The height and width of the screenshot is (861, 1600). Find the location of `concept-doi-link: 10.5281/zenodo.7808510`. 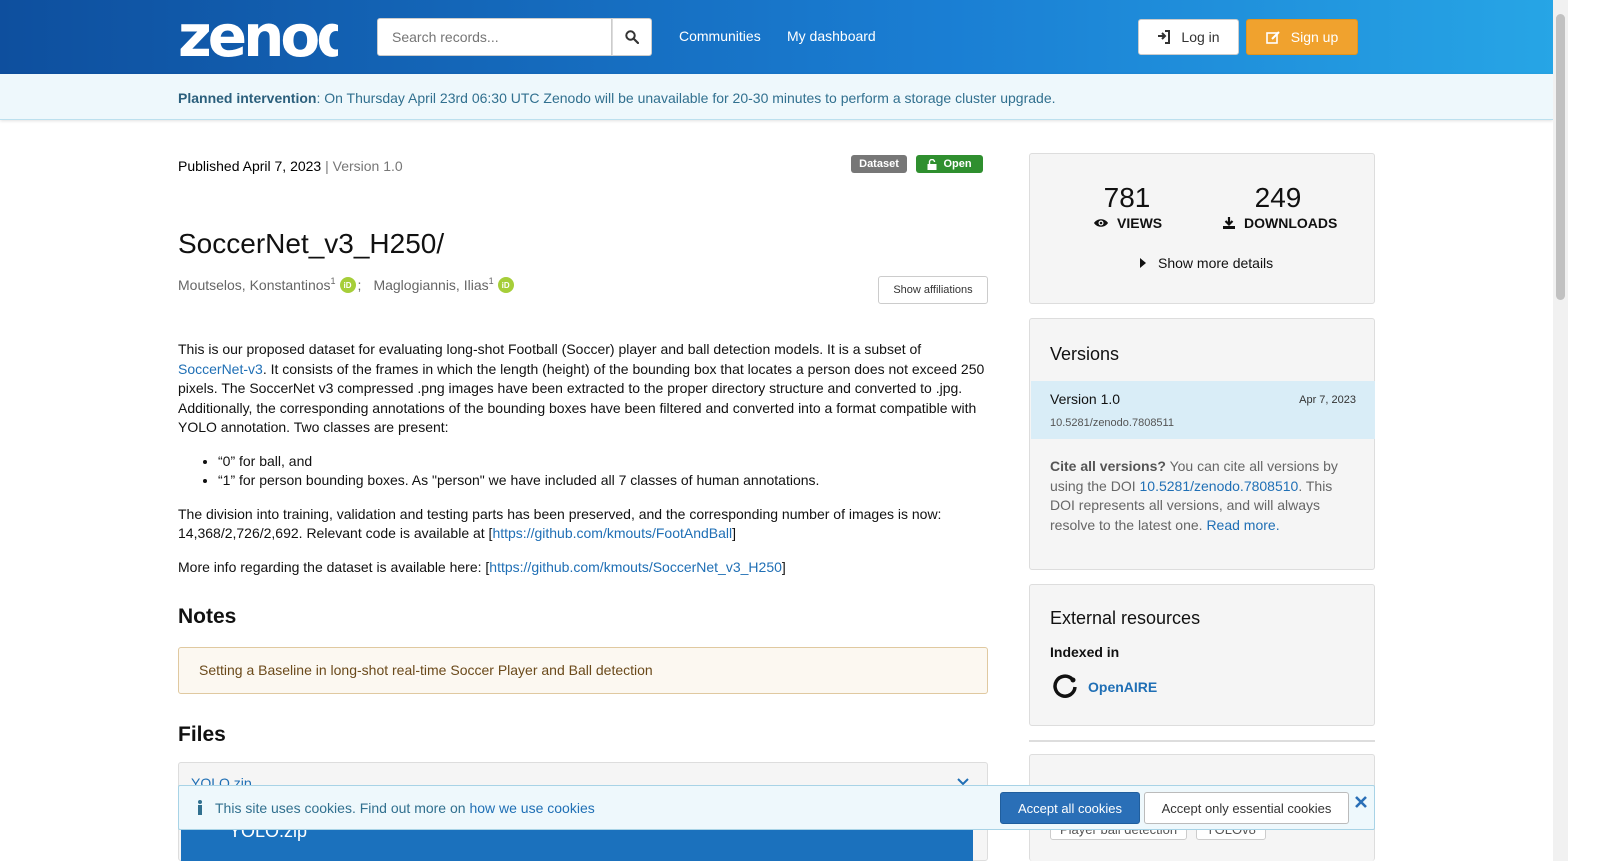

concept-doi-link: 10.5281/zenodo.7808510 is located at coordinates (1219, 486).